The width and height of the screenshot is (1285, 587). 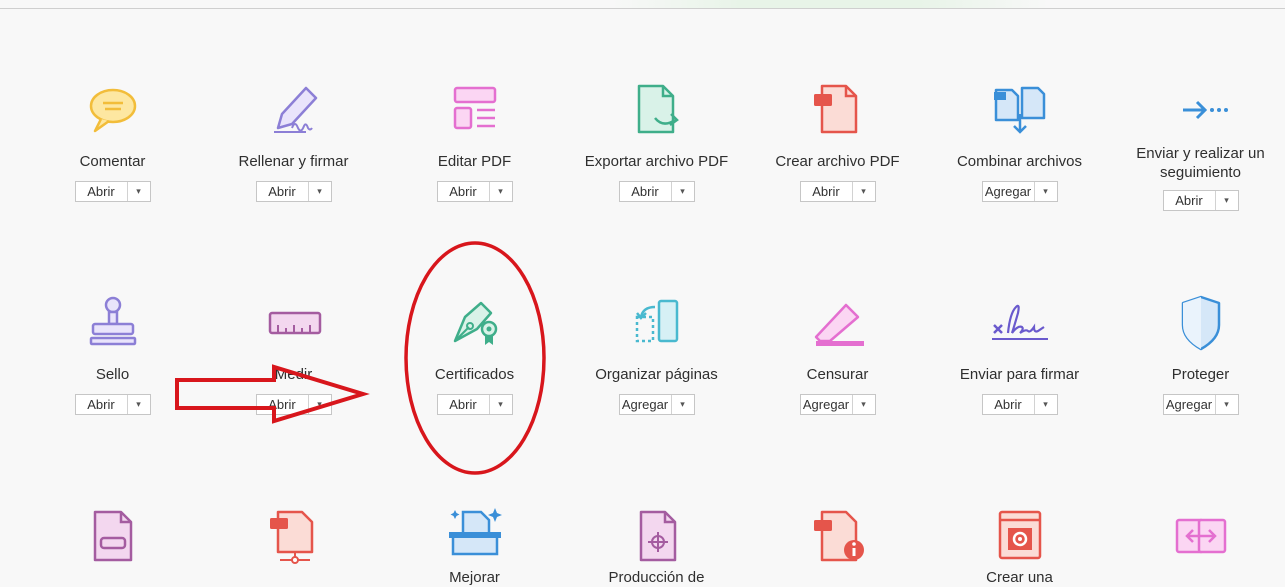 I want to click on red-arrow-annotation, so click(x=272, y=394).